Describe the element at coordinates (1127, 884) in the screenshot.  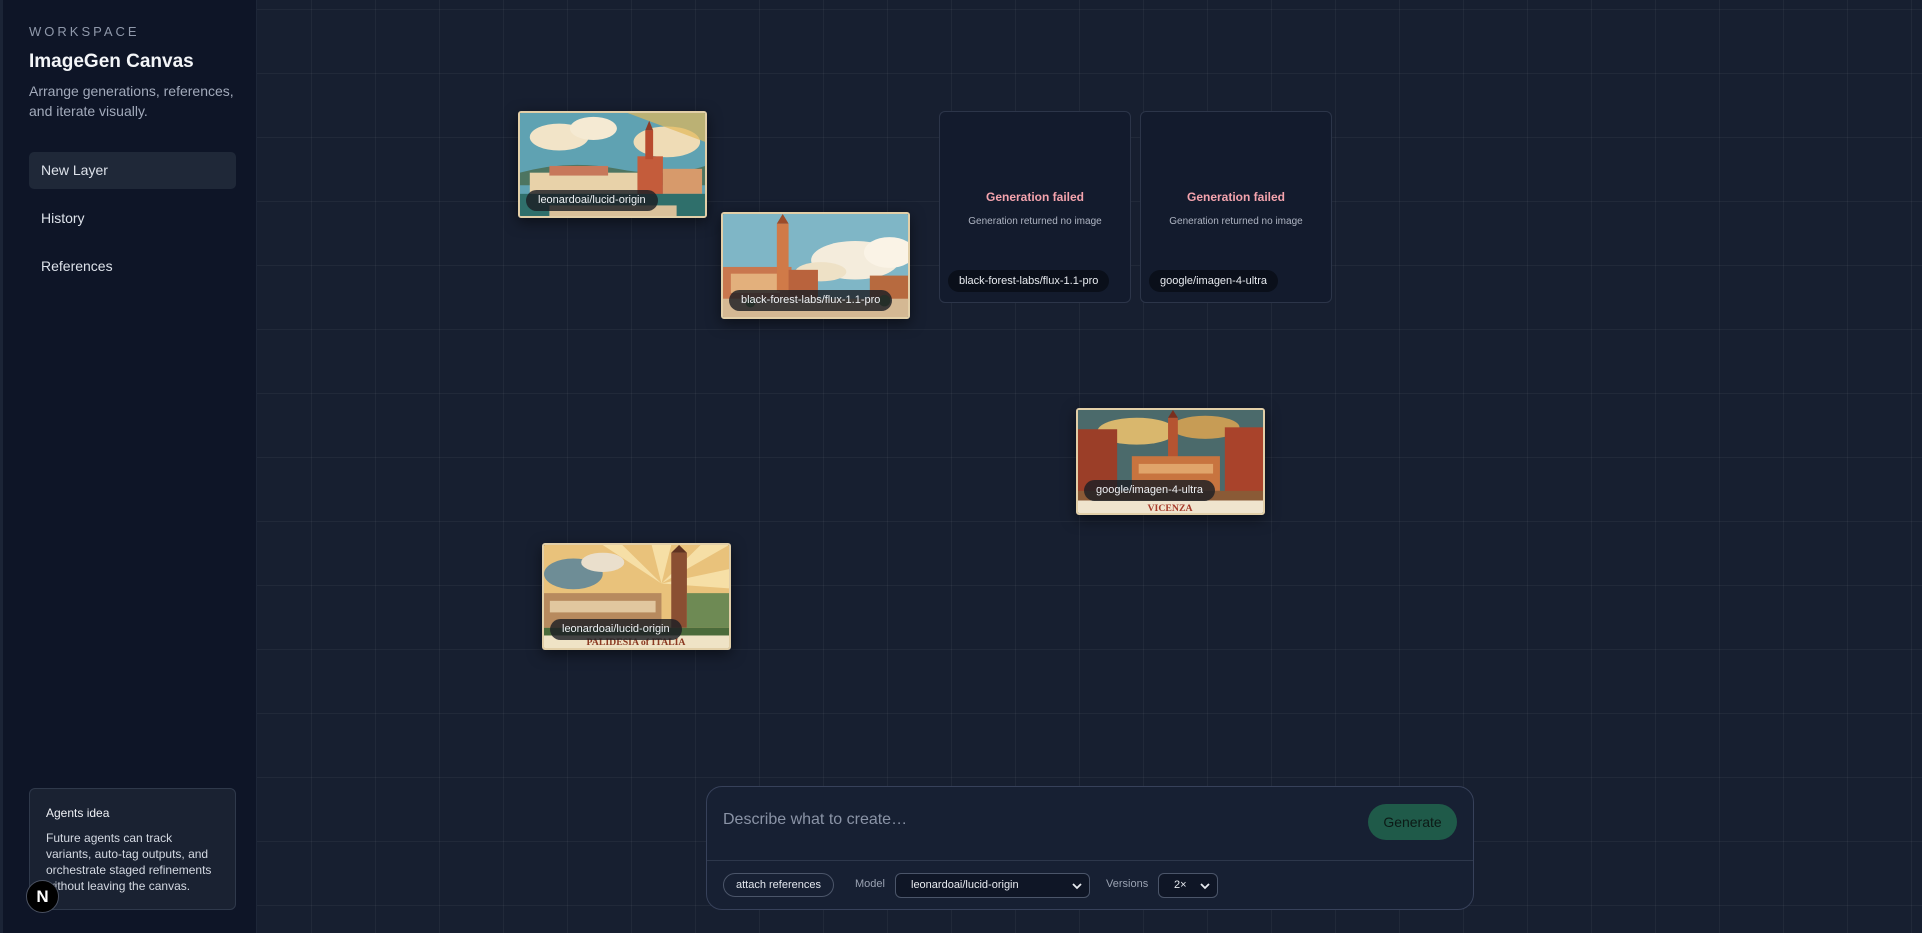
I see `versions-label: Versions` at that location.